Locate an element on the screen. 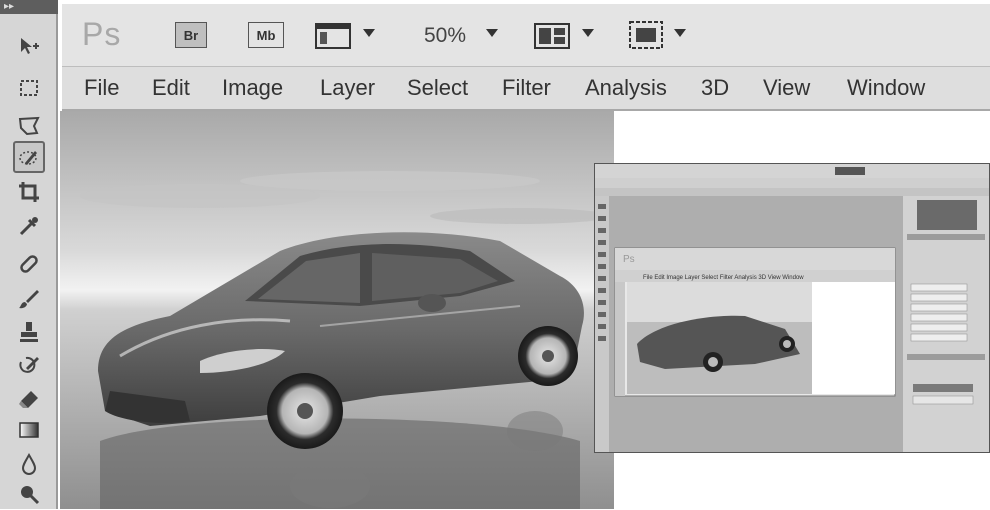  move-tool-icon is located at coordinates (29, 46).